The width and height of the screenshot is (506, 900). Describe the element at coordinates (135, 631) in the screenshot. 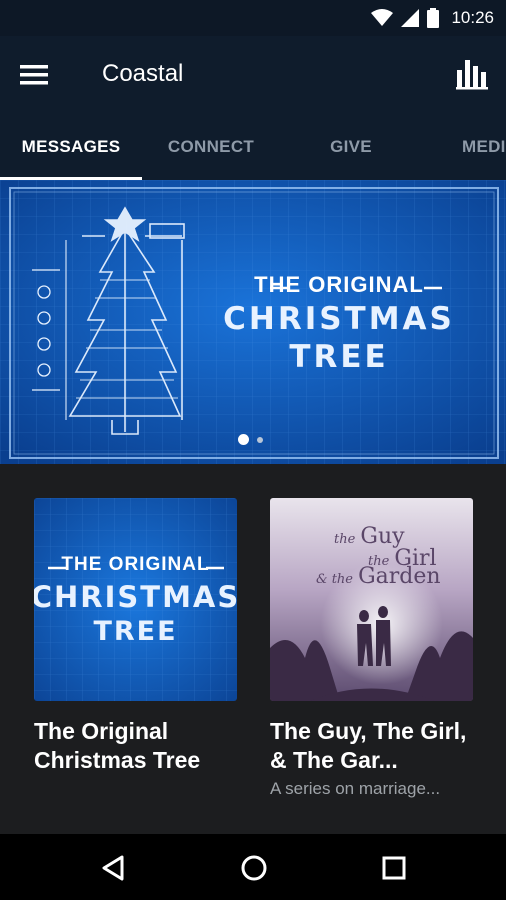

I see `card-art-line3: TREE` at that location.